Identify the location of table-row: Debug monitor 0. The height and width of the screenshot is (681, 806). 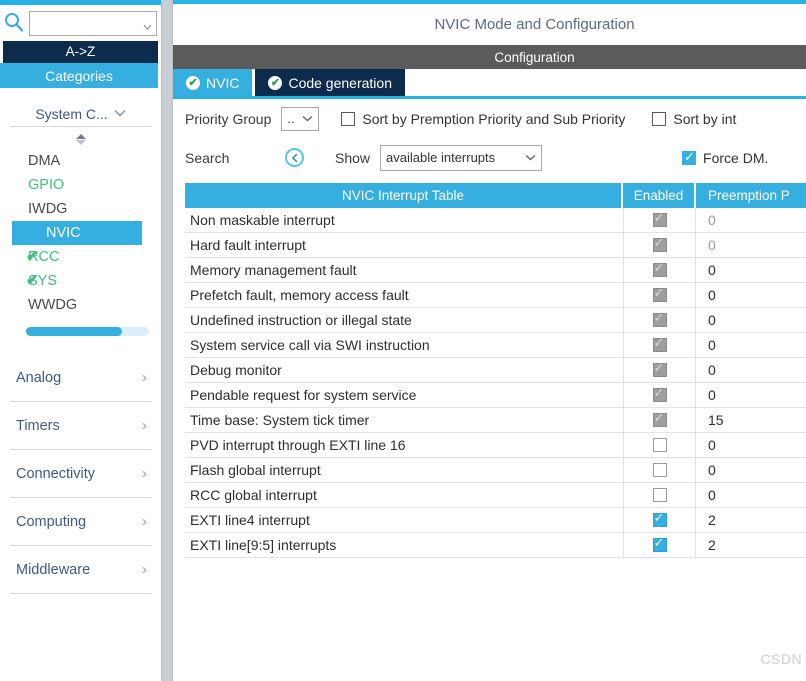
(495, 370).